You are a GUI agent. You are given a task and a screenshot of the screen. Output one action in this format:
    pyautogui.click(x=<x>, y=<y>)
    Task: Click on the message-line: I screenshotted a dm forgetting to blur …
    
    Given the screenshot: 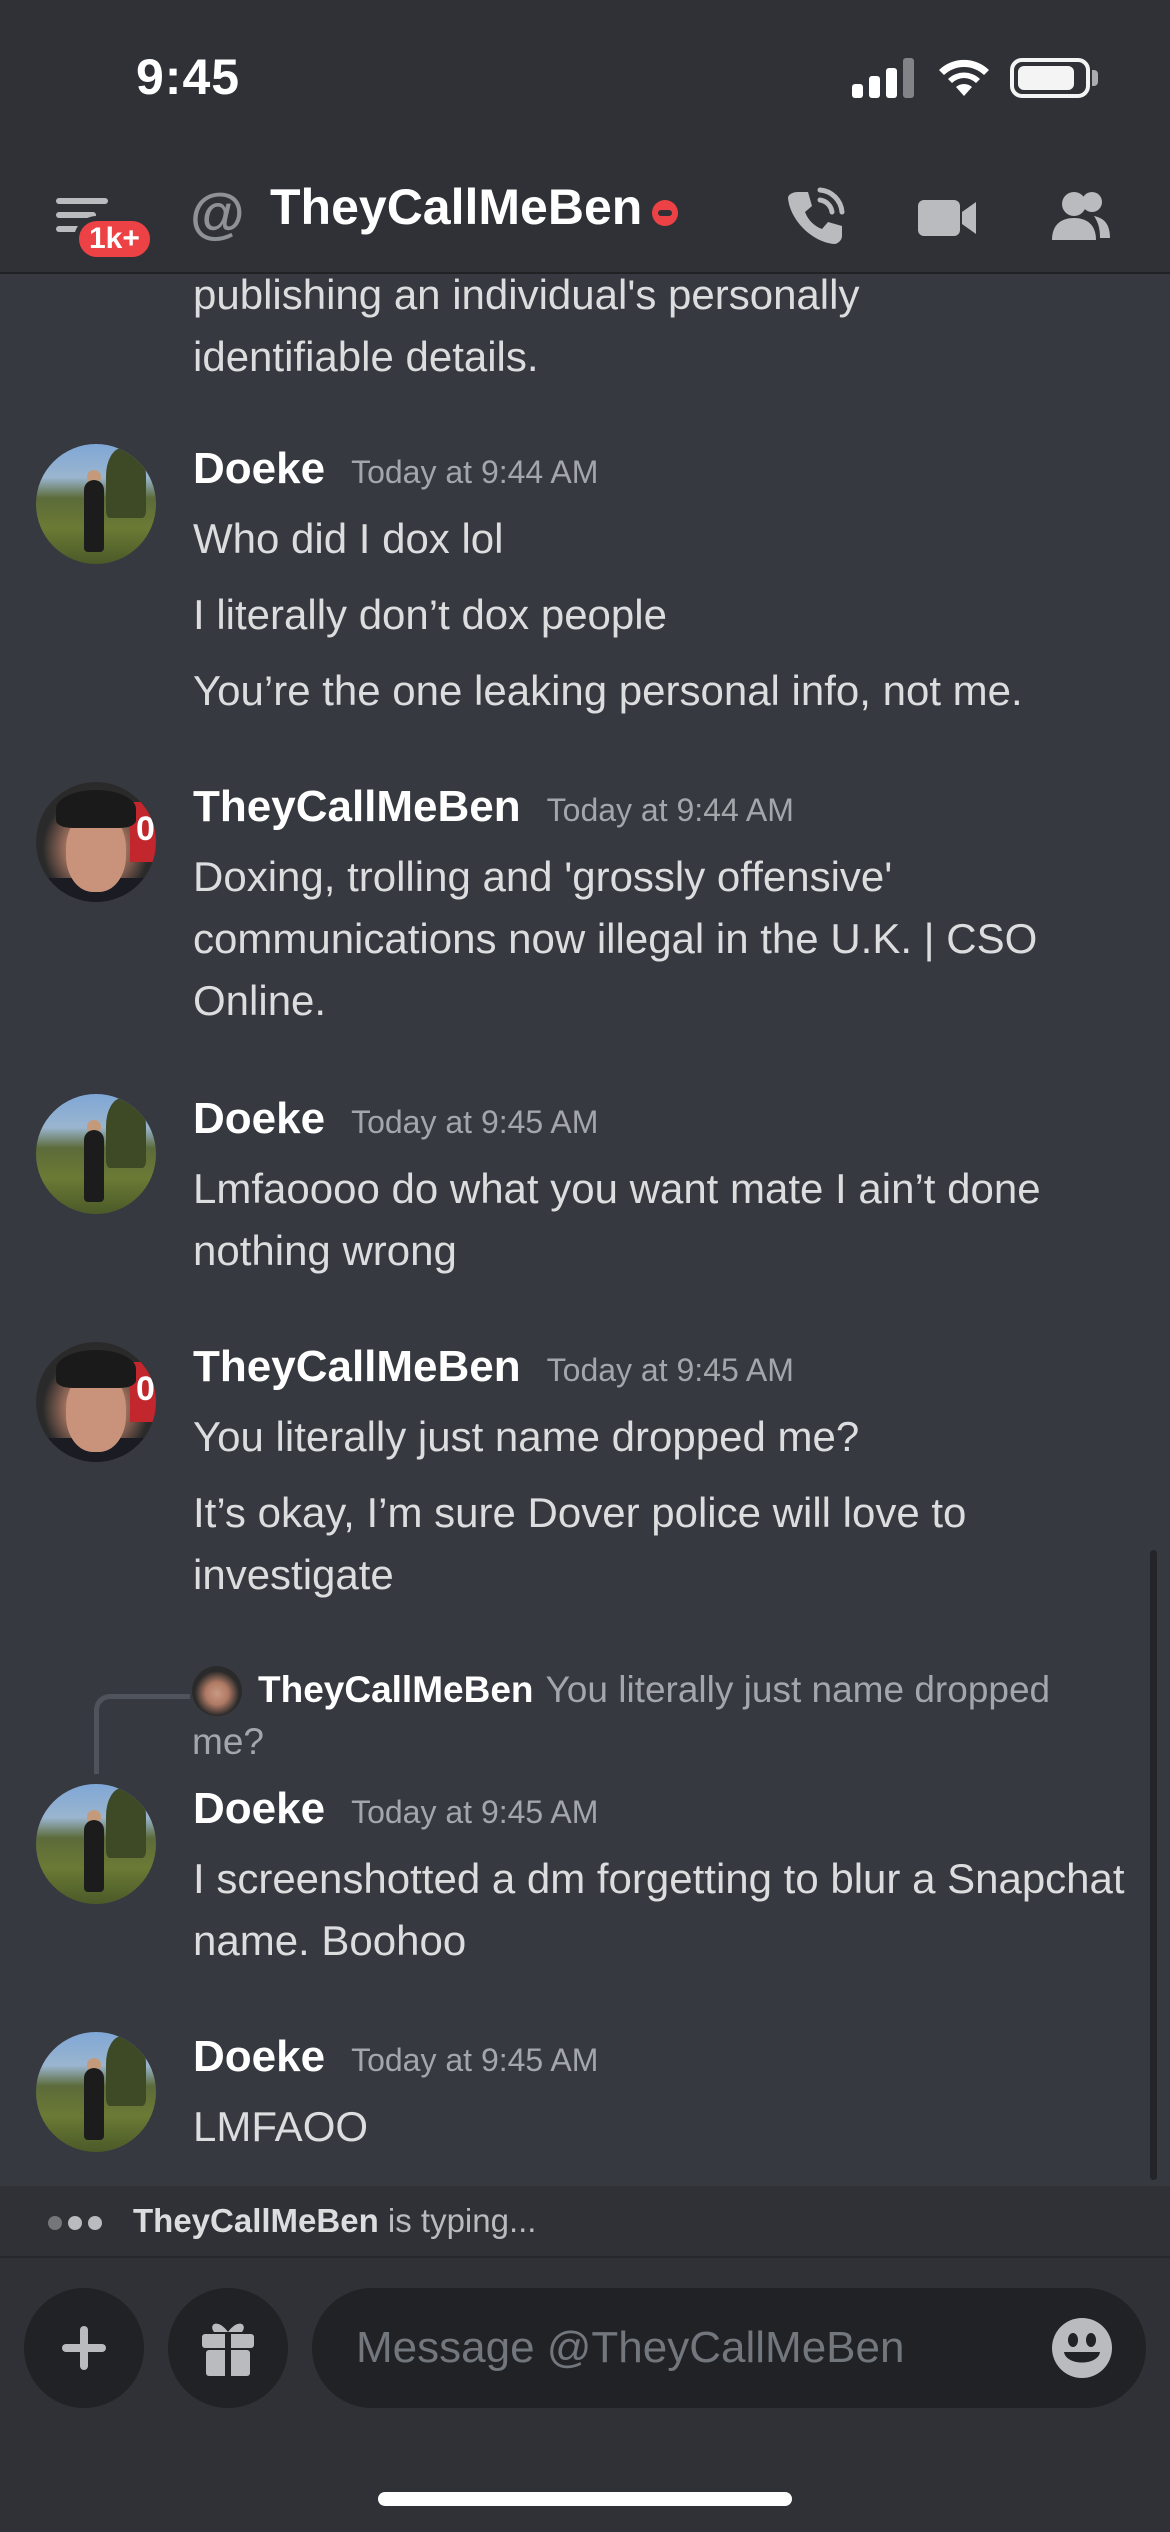 What is the action you would take?
    pyautogui.click(x=659, y=1909)
    